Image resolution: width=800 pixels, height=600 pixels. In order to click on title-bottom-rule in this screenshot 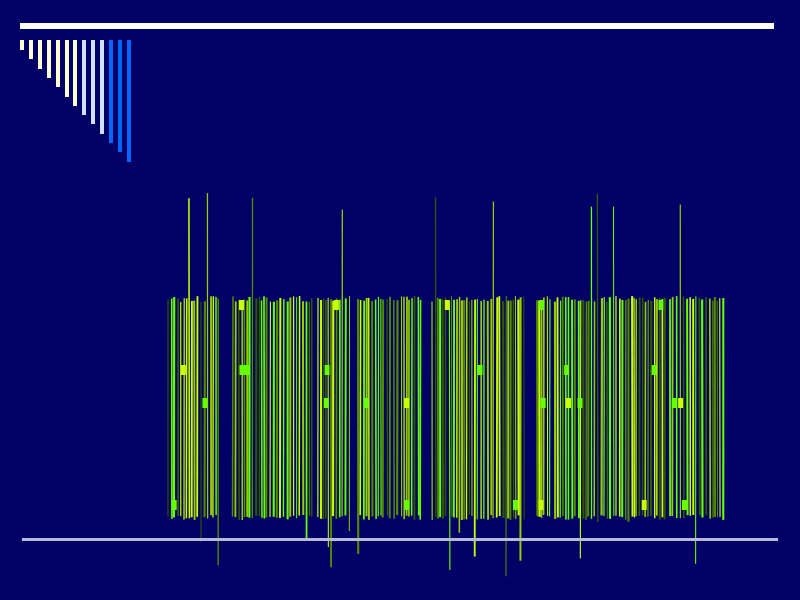, I will do `click(400, 539)`.